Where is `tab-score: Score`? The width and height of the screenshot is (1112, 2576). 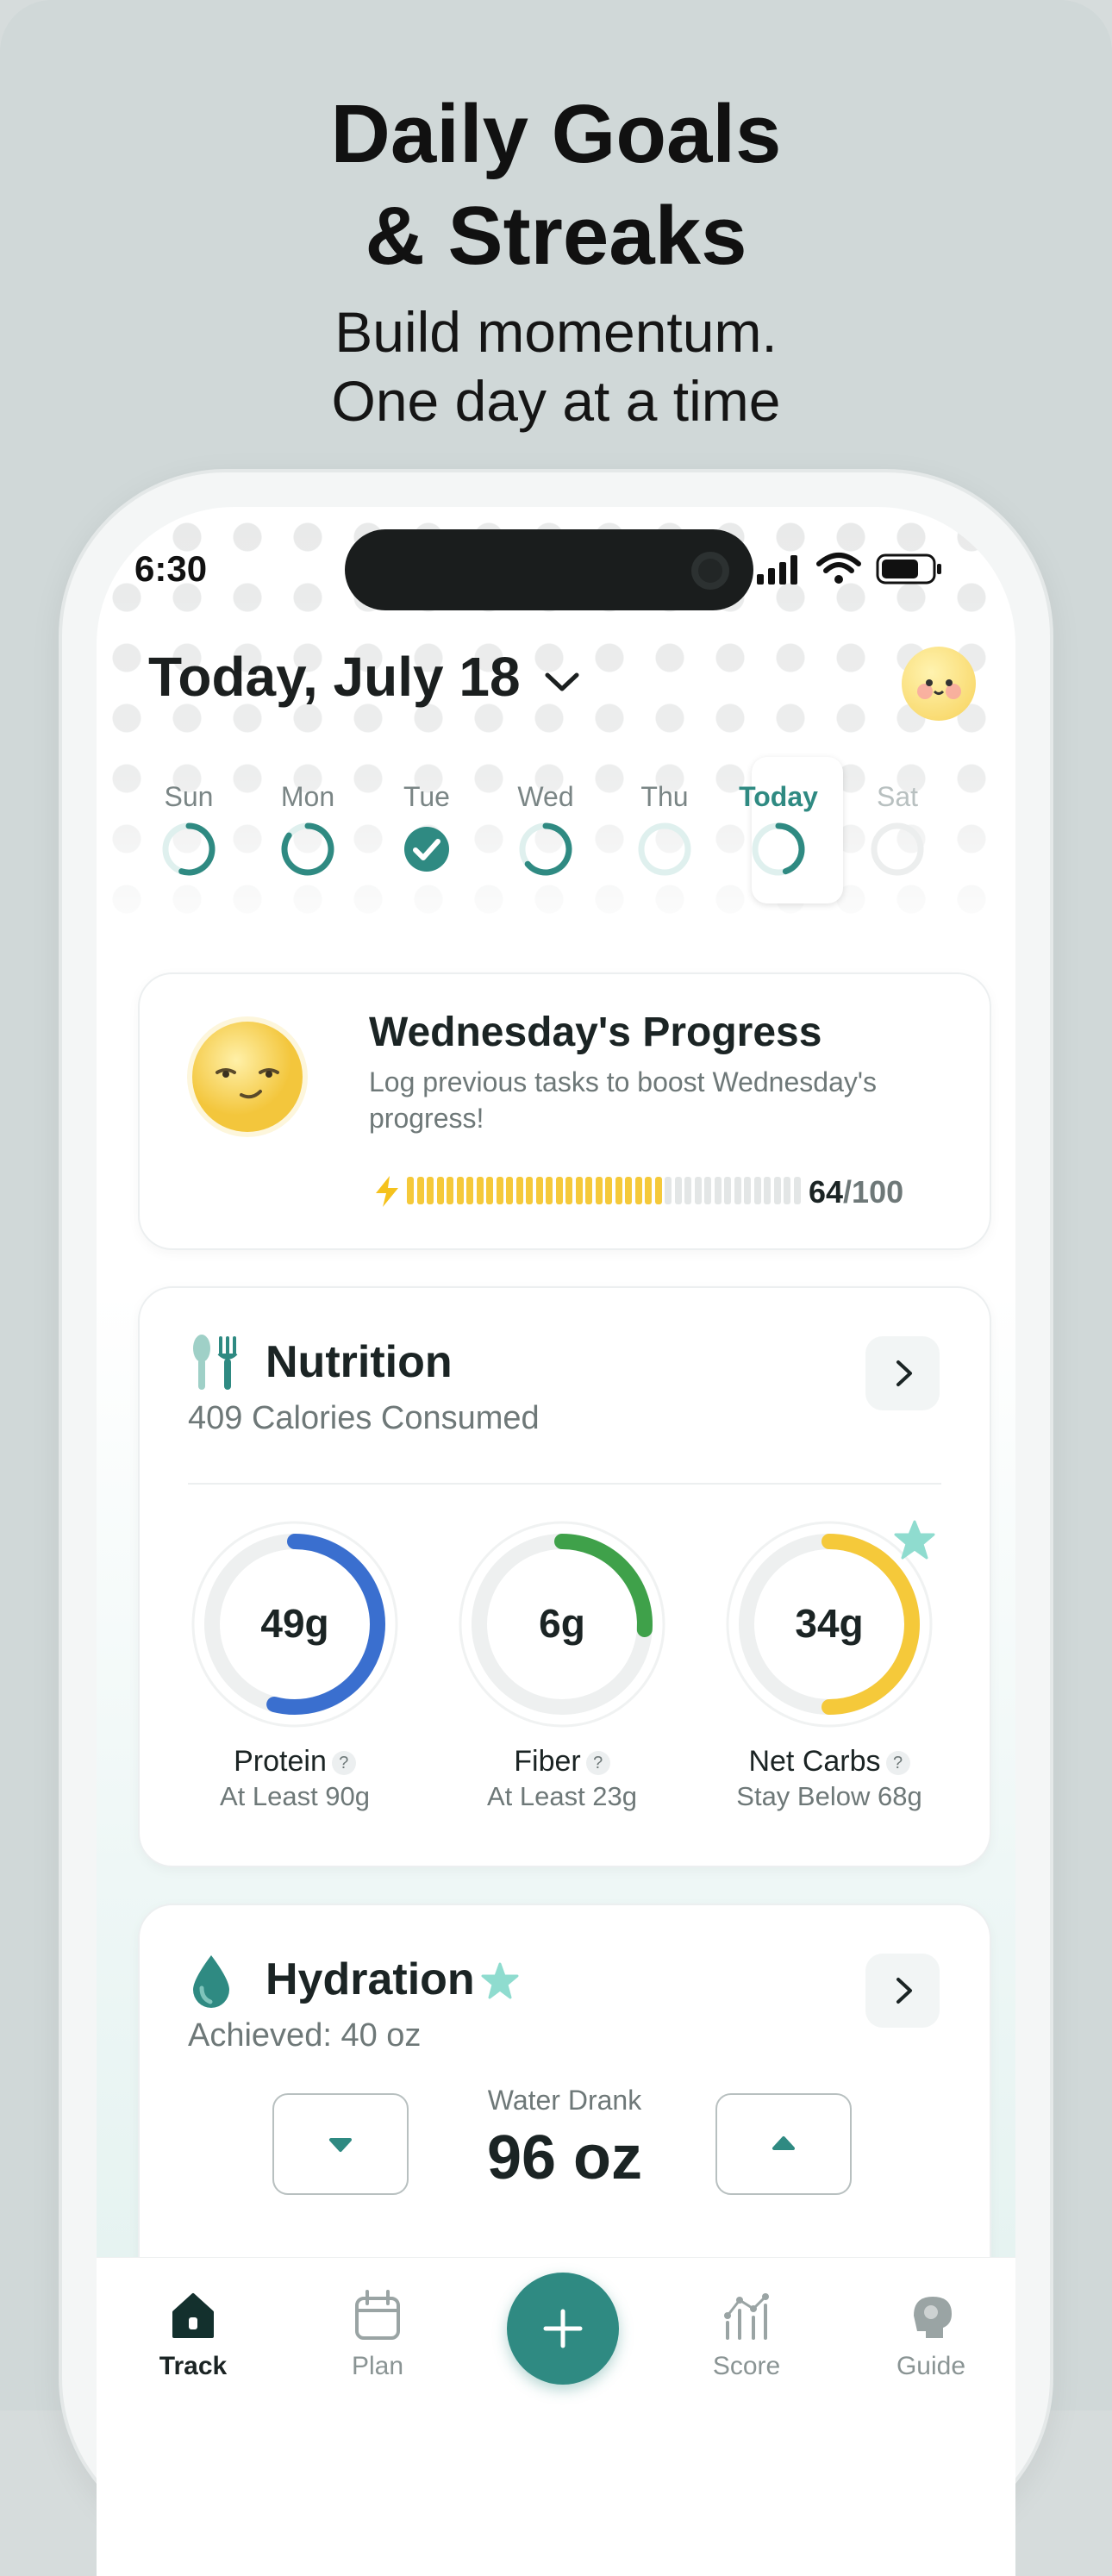
tab-score: Score is located at coordinates (746, 2359).